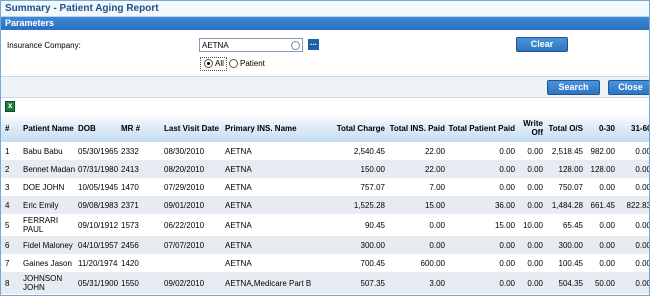 The image size is (650, 296). Describe the element at coordinates (432, 263) in the screenshot. I see `cell-total-ins-paid: 600.00` at that location.